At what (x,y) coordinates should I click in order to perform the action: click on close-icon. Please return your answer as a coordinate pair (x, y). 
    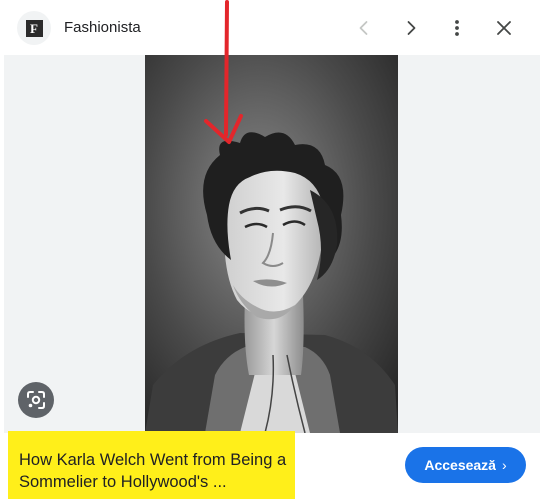
    Looking at the image, I should click on (504, 28).